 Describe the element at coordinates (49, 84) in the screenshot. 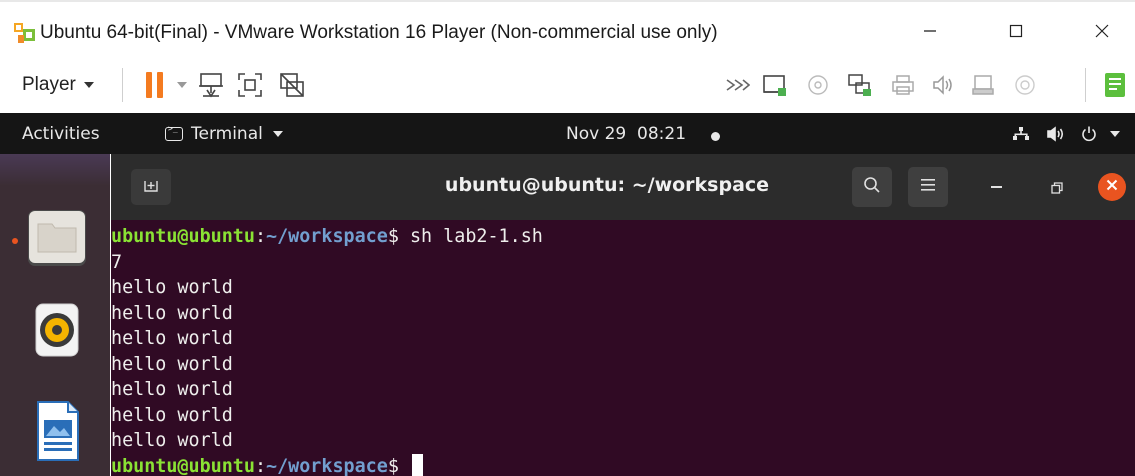

I see `player-menu-label: Player` at that location.